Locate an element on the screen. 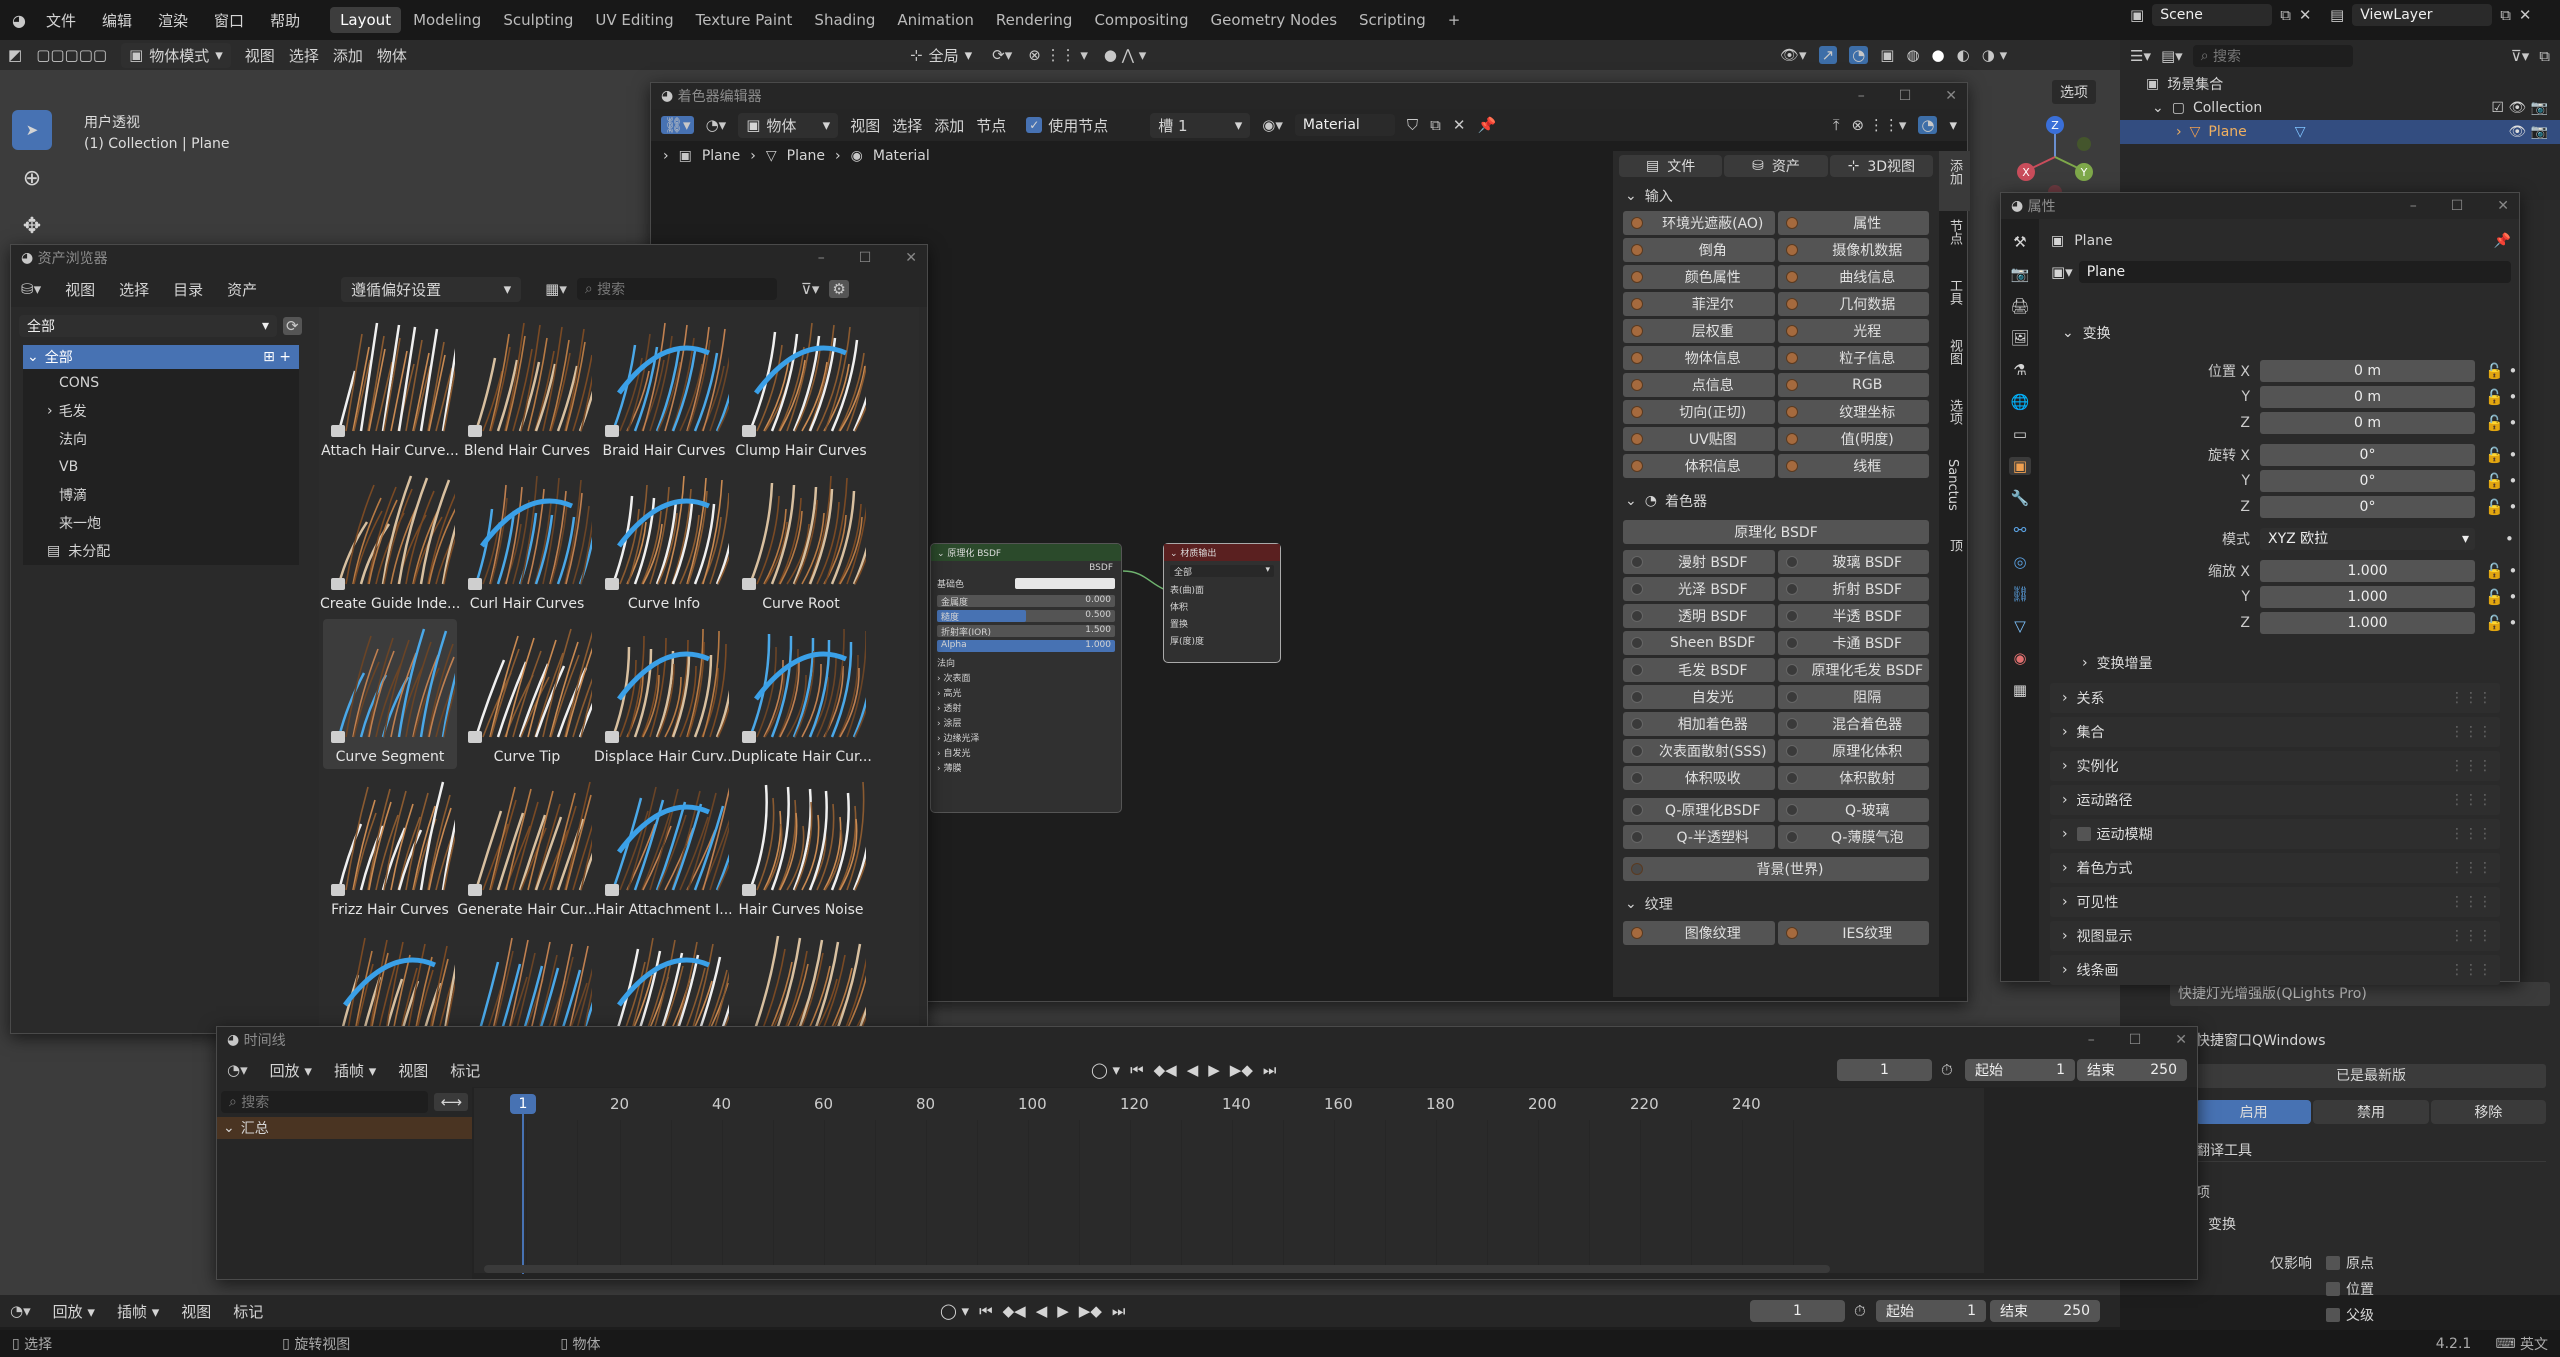 This screenshot has height=1357, width=2560. q-node-button: Q-玻璃 is located at coordinates (1853, 810).